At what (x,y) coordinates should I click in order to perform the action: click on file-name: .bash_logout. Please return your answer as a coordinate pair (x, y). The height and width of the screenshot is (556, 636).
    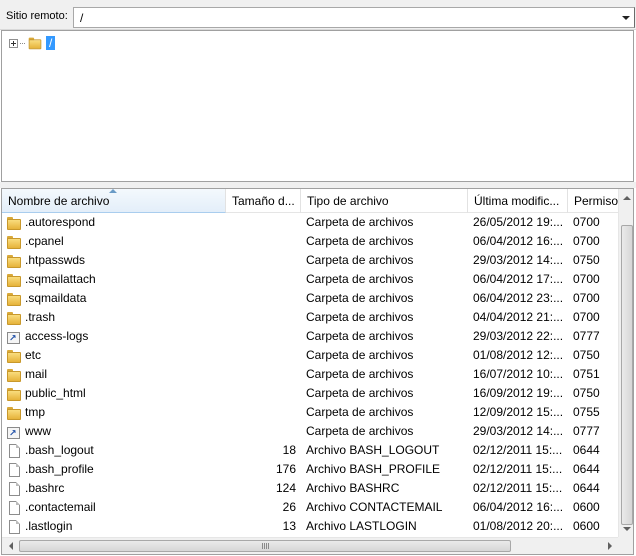
    Looking at the image, I should click on (59, 450).